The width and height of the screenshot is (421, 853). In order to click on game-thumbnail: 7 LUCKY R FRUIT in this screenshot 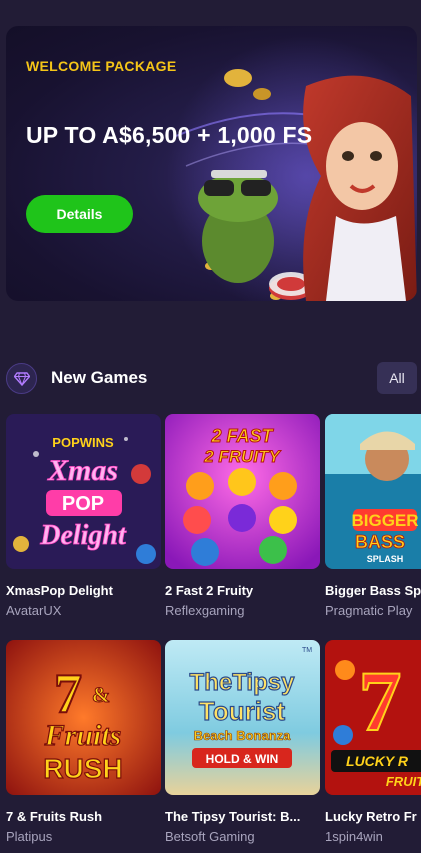, I will do `click(373, 717)`.